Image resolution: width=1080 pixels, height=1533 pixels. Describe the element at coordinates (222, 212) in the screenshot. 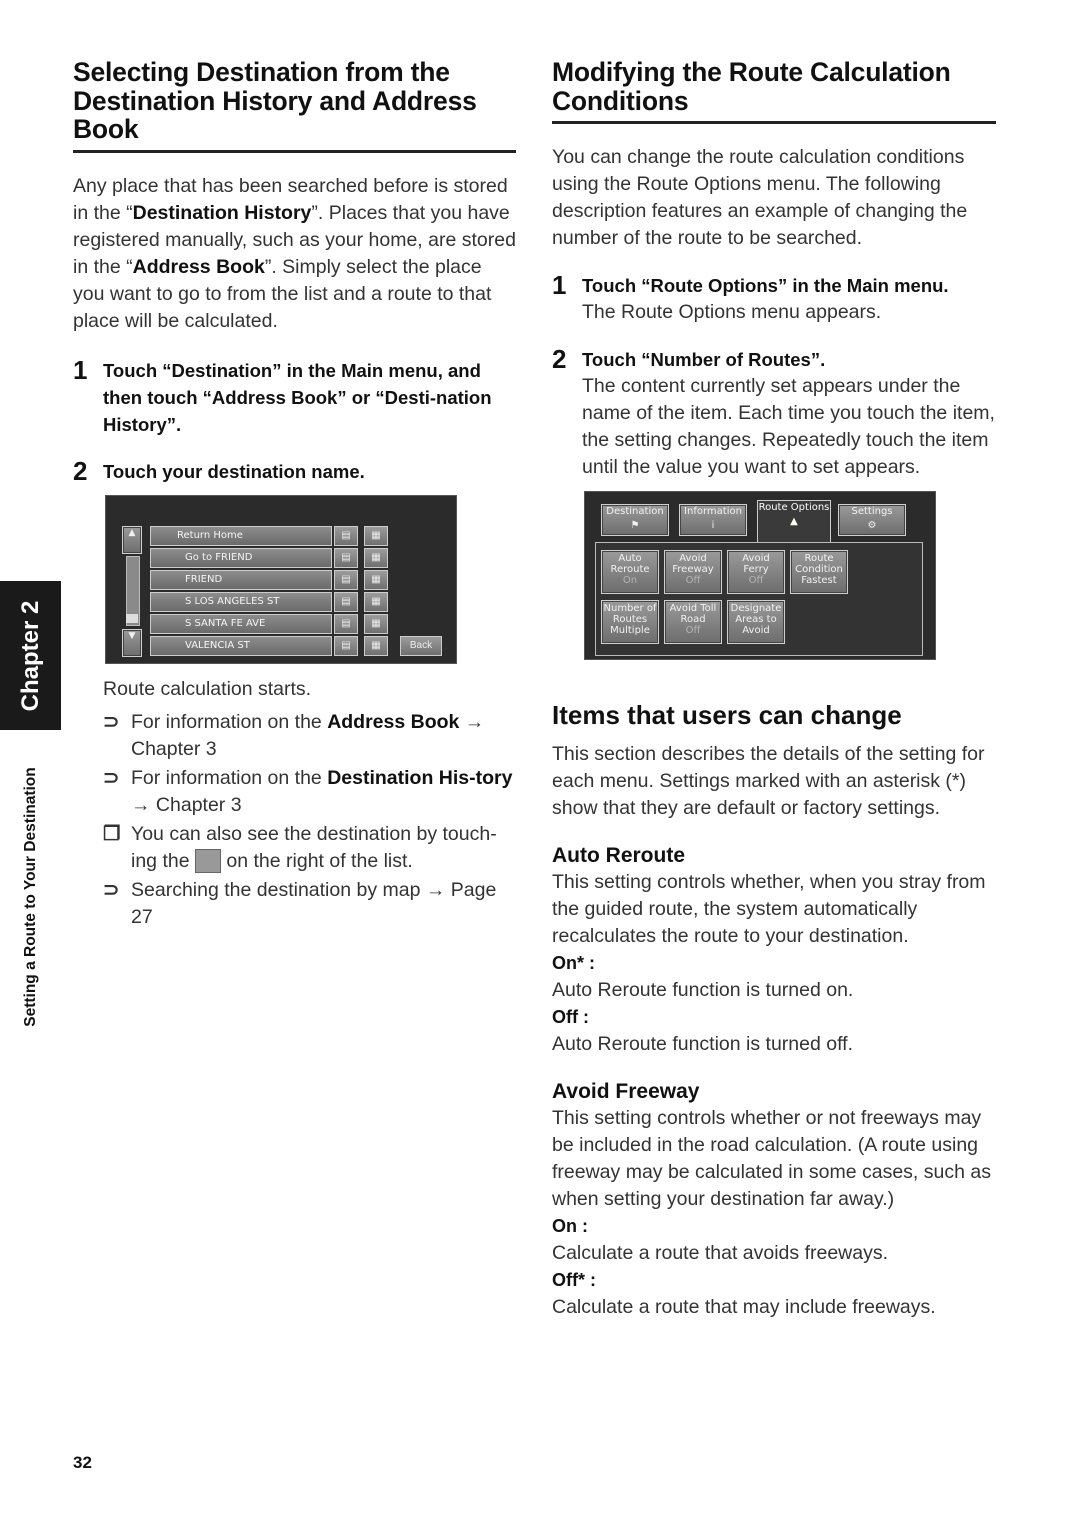

I see `intro-bold-destination-history: Destination History` at that location.